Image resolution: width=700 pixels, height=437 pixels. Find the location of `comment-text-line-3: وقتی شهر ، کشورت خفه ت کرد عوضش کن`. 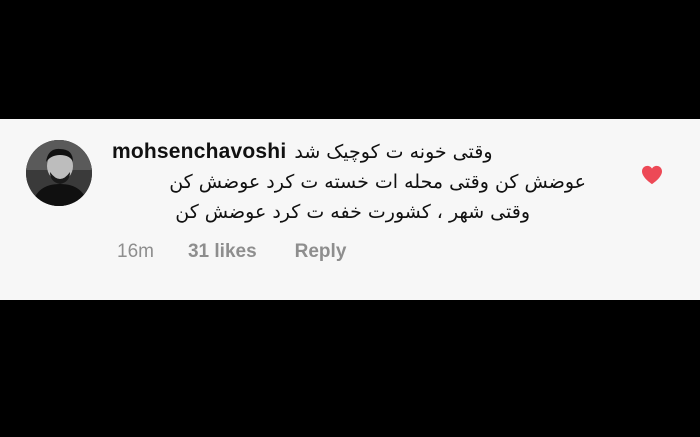

comment-text-line-3: وقتی شهر ، کشورت خفه ت کرد عوضش کن is located at coordinates (352, 212).